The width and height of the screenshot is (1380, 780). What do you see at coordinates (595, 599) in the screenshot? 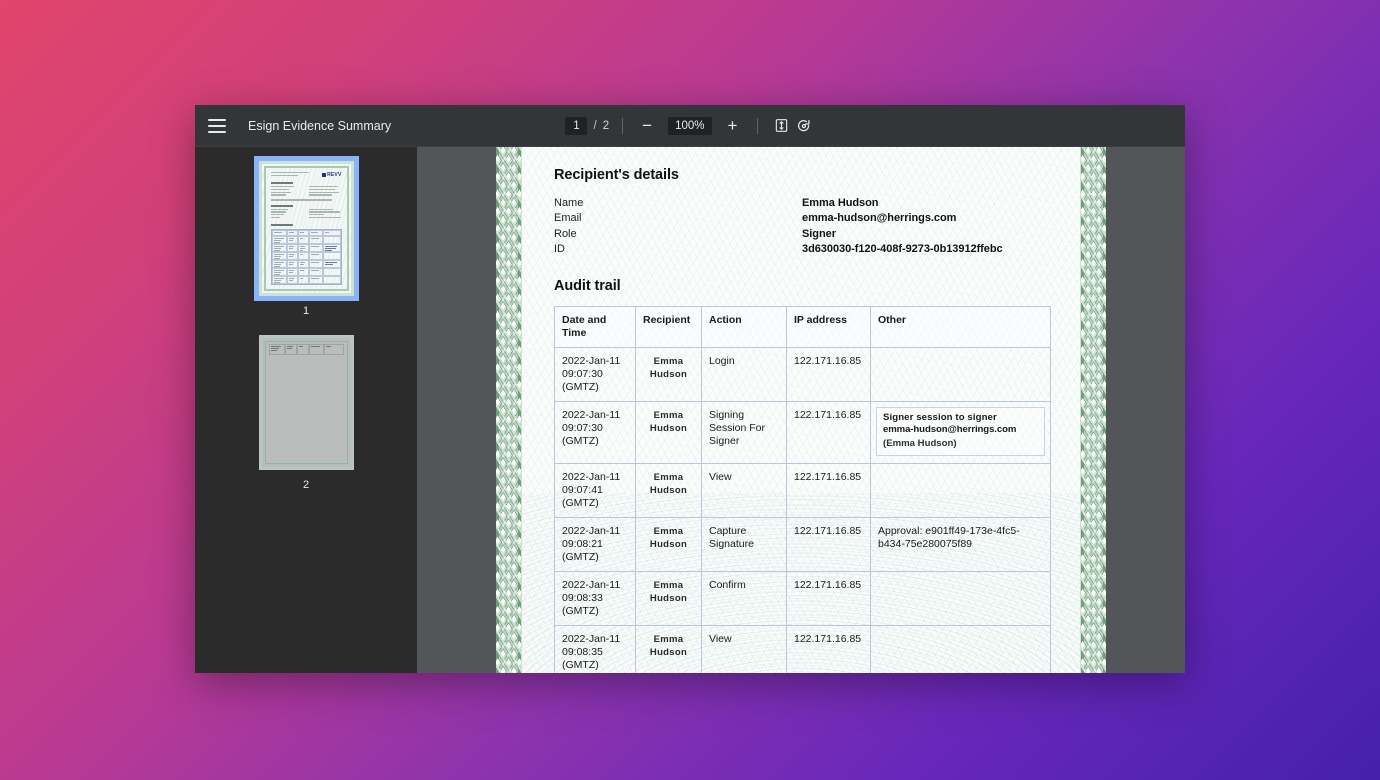
I see `cell-date-time: 2022-Jan-11 09:08:33 (GMTZ)` at bounding box center [595, 599].